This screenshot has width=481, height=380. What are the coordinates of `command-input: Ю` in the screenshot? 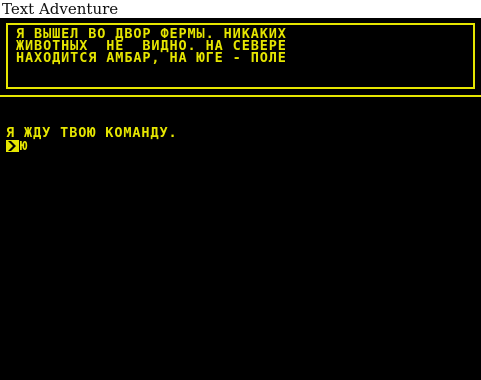 It's located at (24, 146).